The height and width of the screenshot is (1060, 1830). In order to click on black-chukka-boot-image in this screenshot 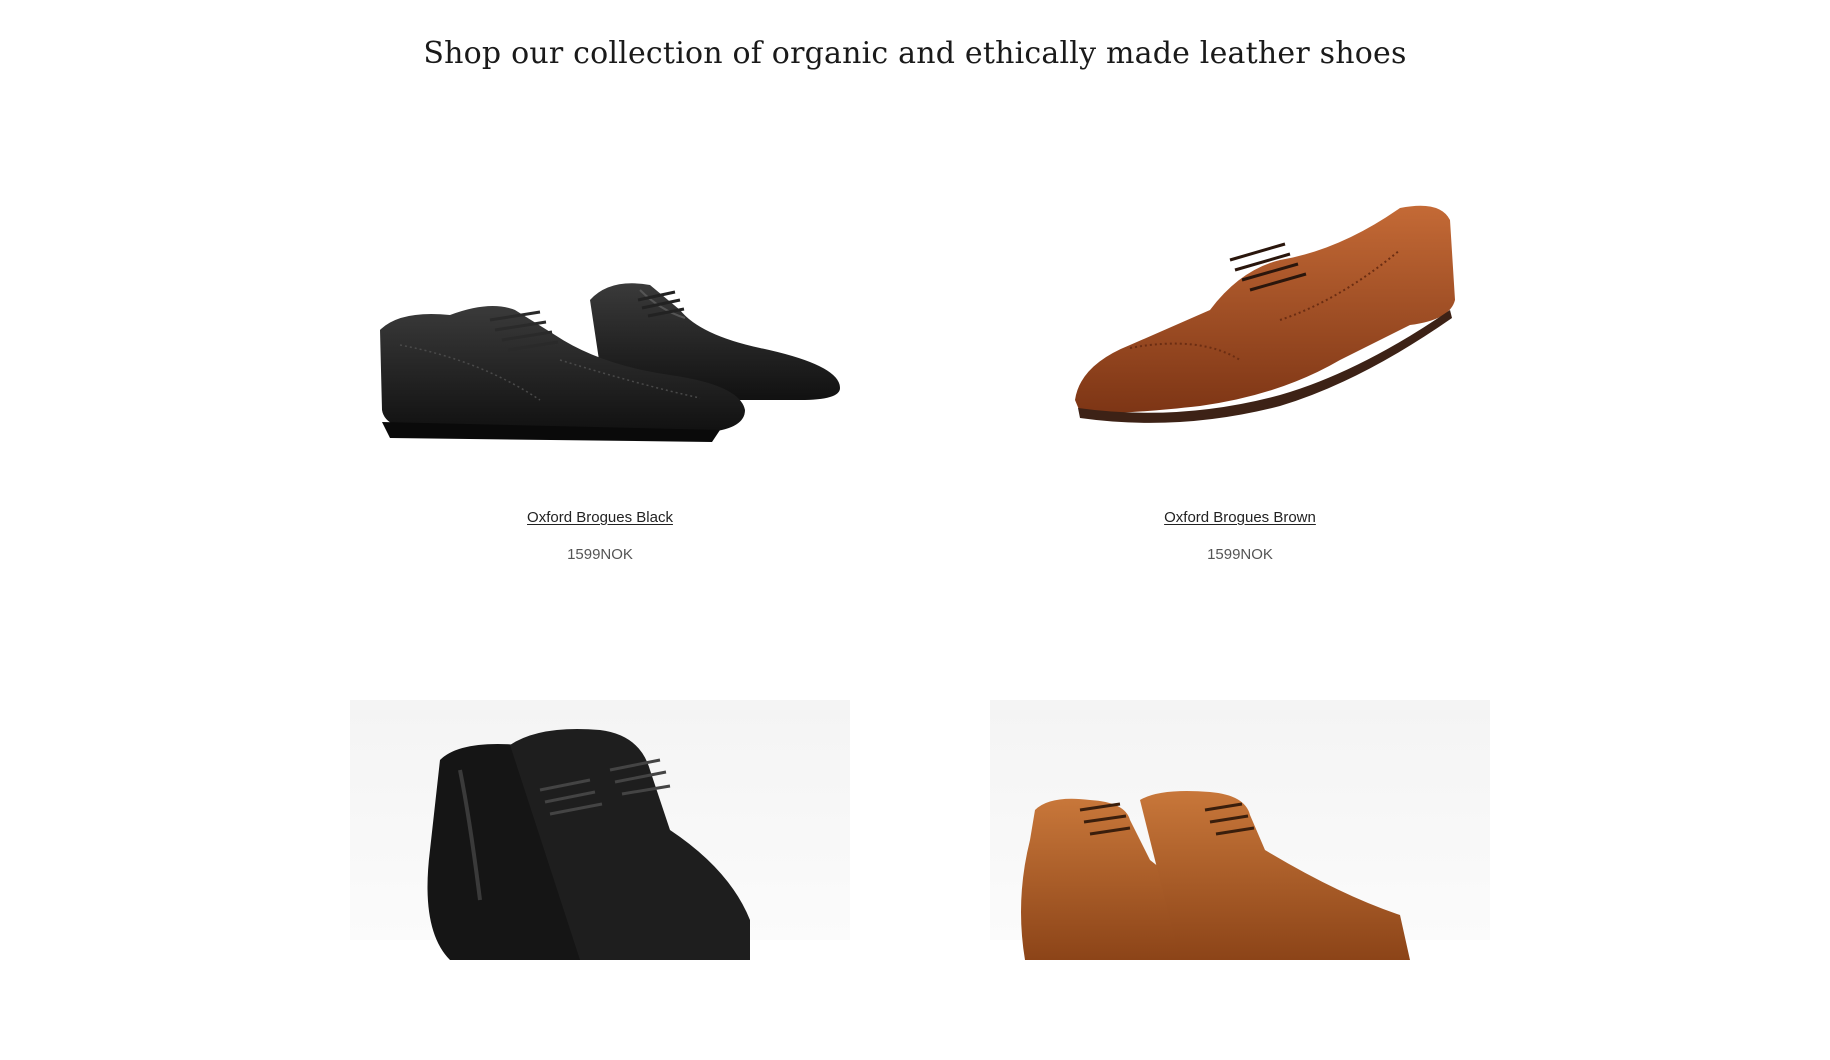, I will do `click(588, 844)`.